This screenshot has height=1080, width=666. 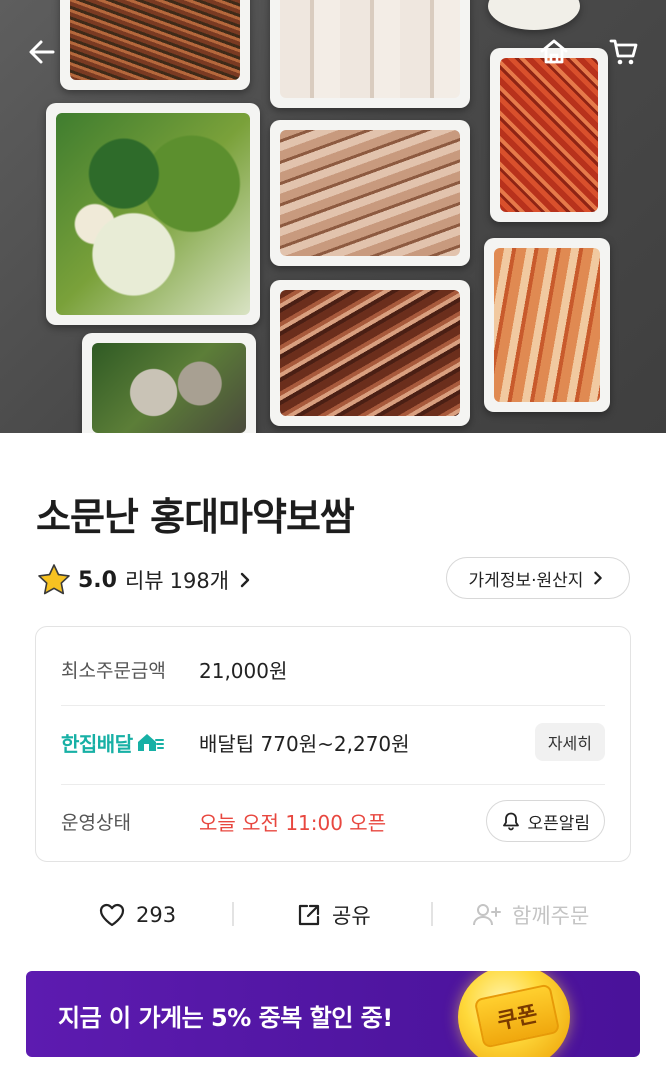 I want to click on share-icon, so click(x=309, y=915).